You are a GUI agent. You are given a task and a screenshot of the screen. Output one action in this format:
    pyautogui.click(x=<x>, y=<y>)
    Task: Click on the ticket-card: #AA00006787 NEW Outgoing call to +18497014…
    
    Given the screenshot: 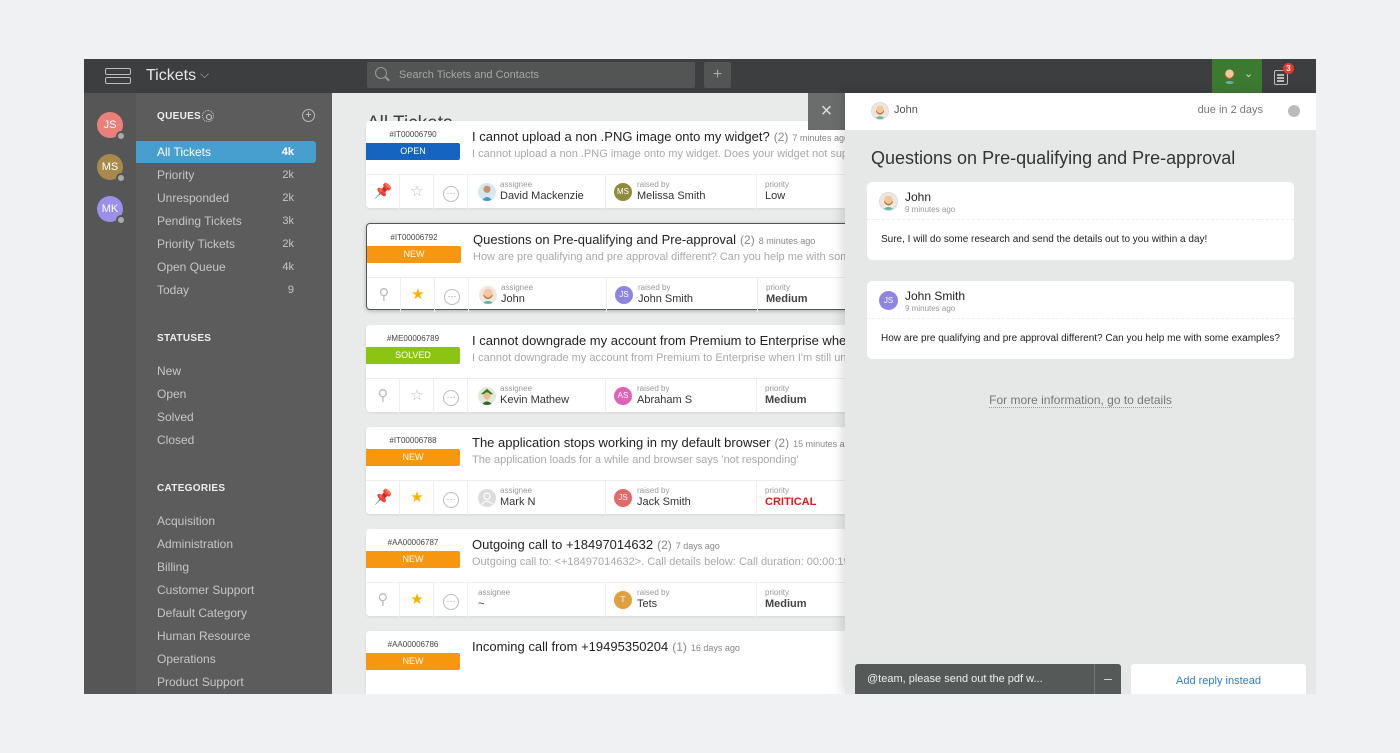 What is the action you would take?
    pyautogui.click(x=616, y=573)
    